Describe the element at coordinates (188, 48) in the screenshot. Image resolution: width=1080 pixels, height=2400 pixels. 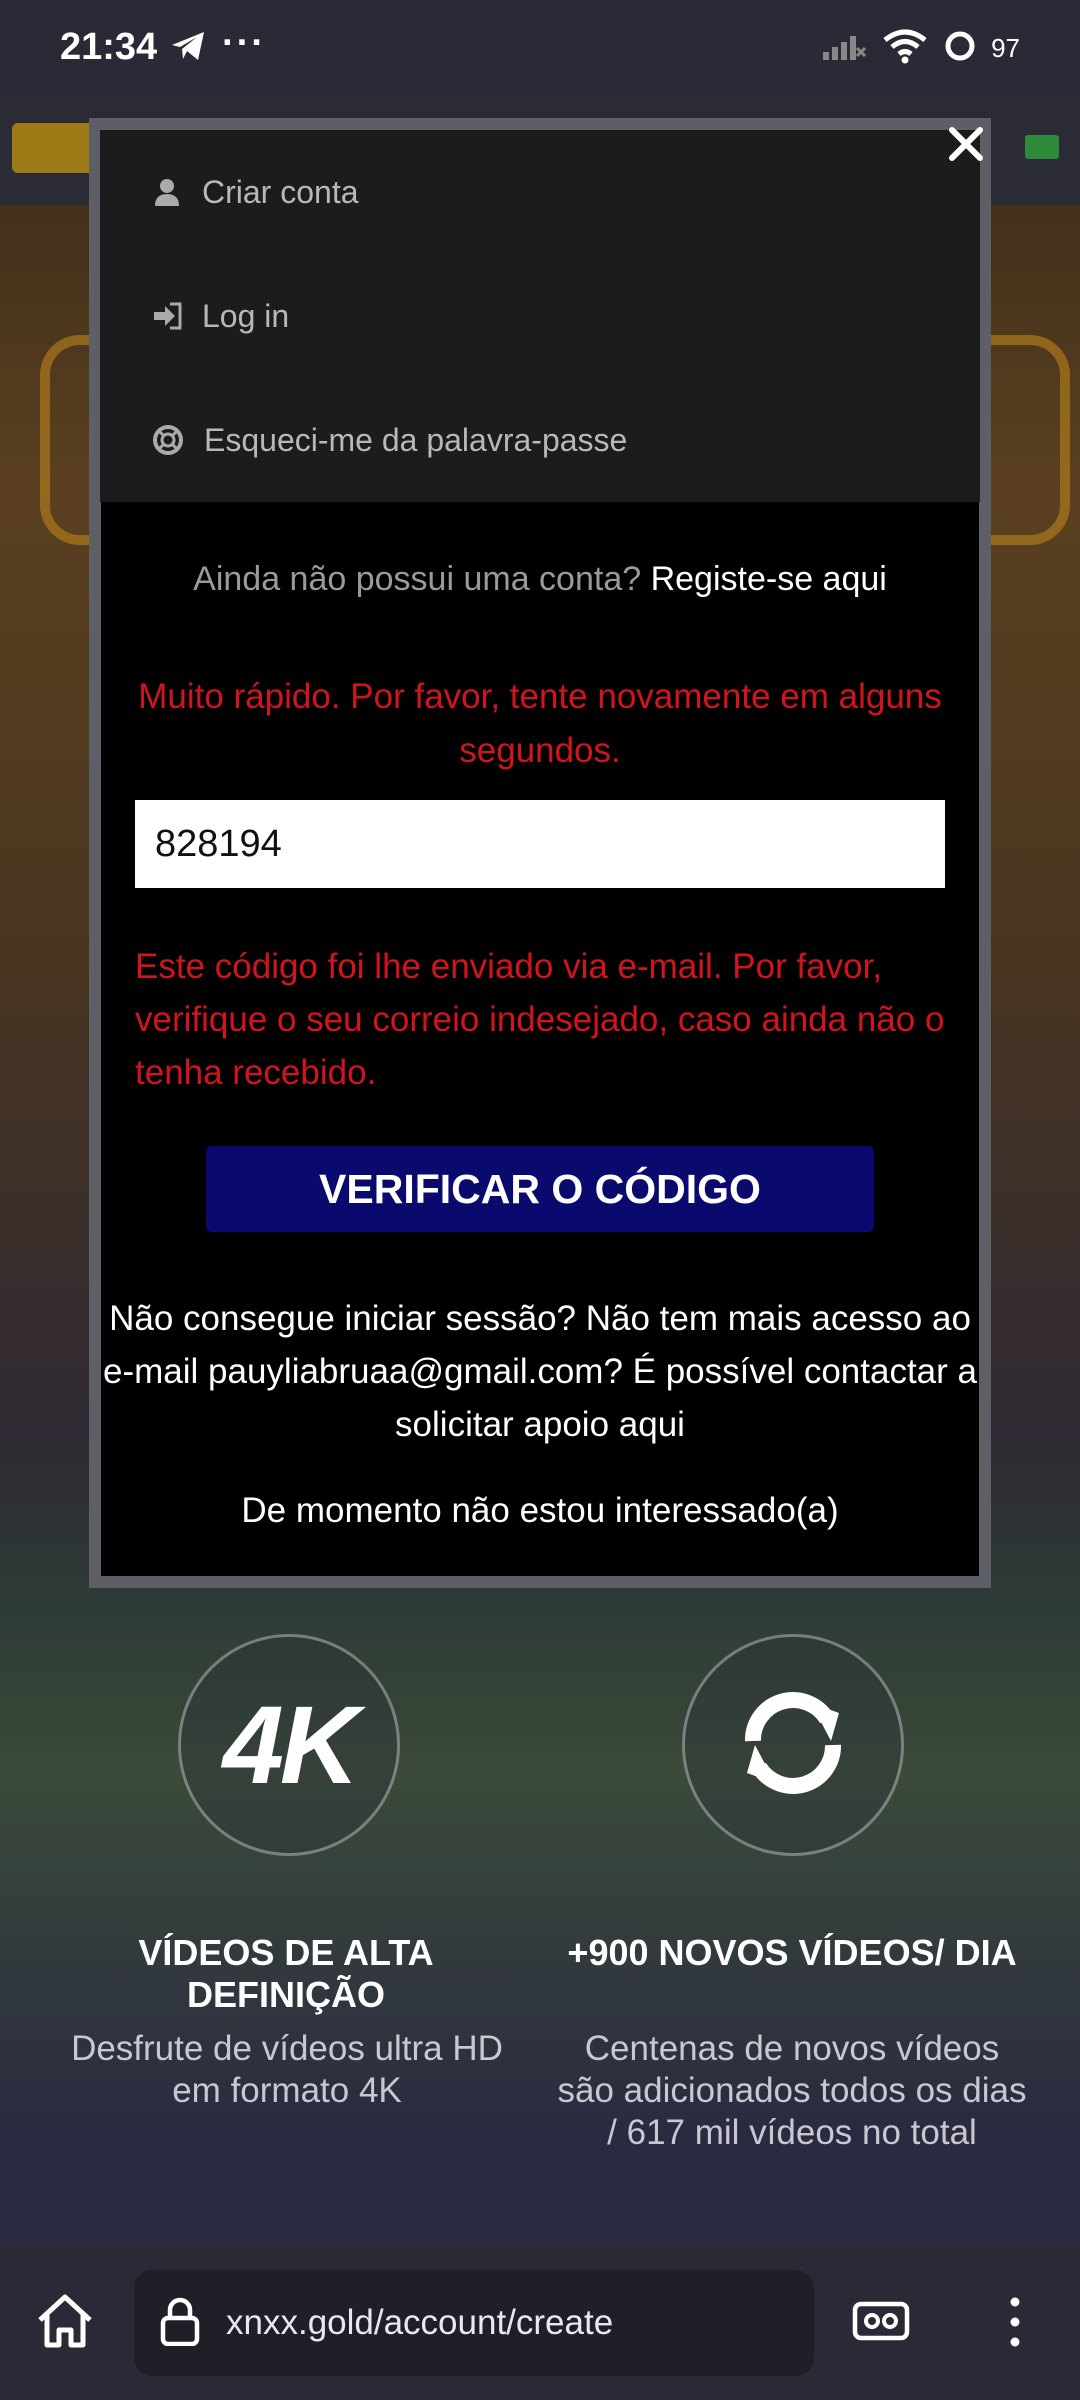
I see `telegram-icon` at that location.